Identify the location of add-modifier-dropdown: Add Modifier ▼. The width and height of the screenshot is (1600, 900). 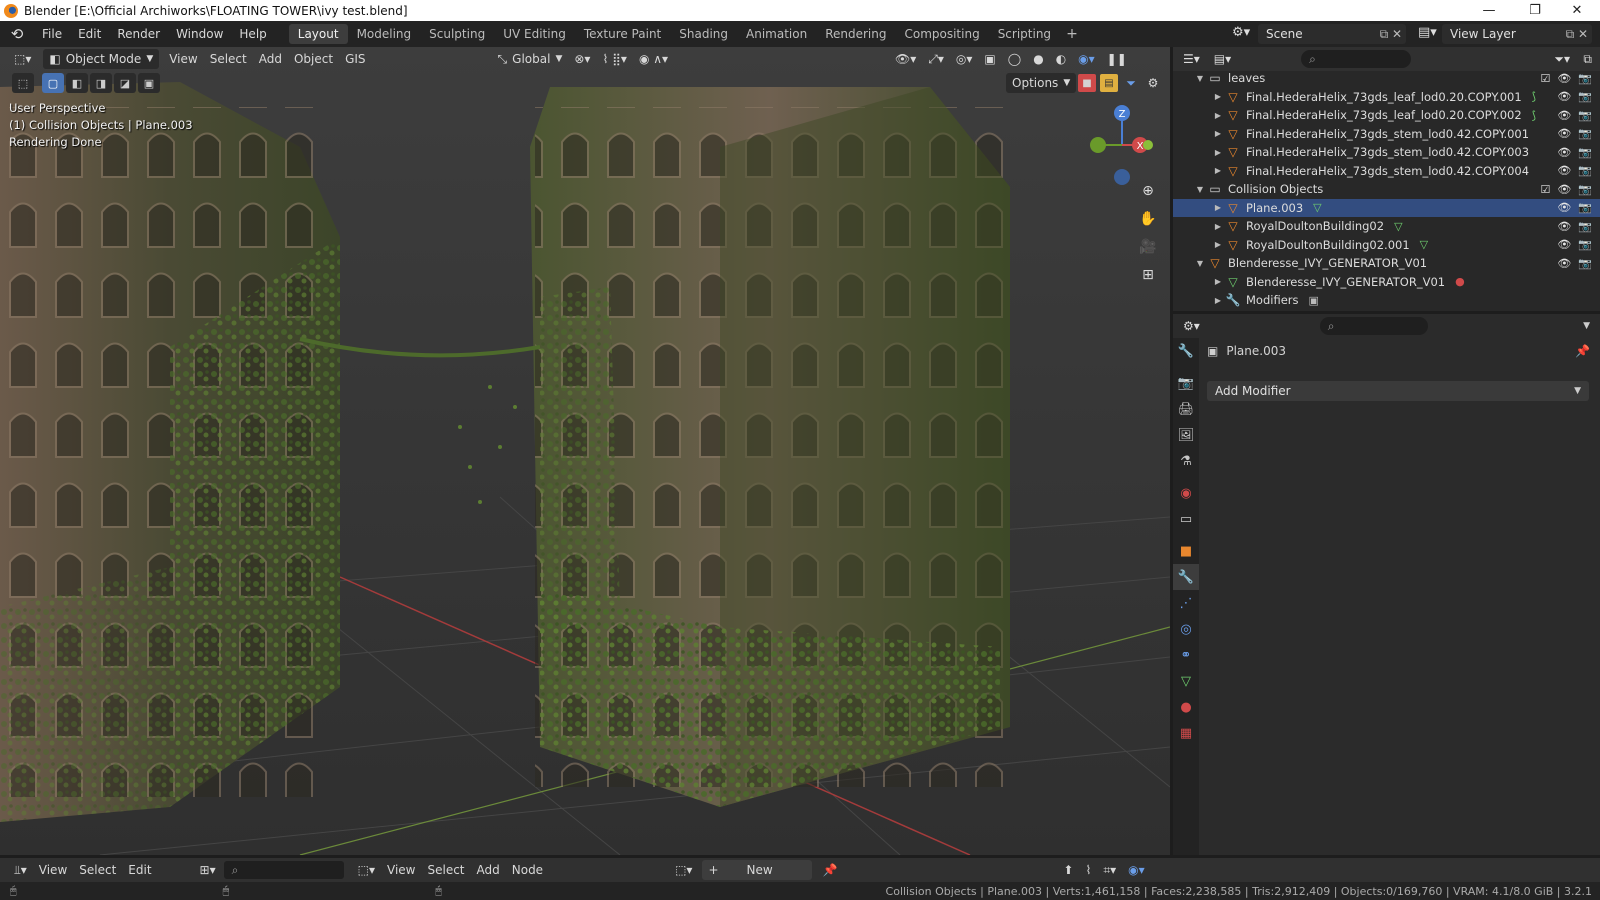
(1398, 391).